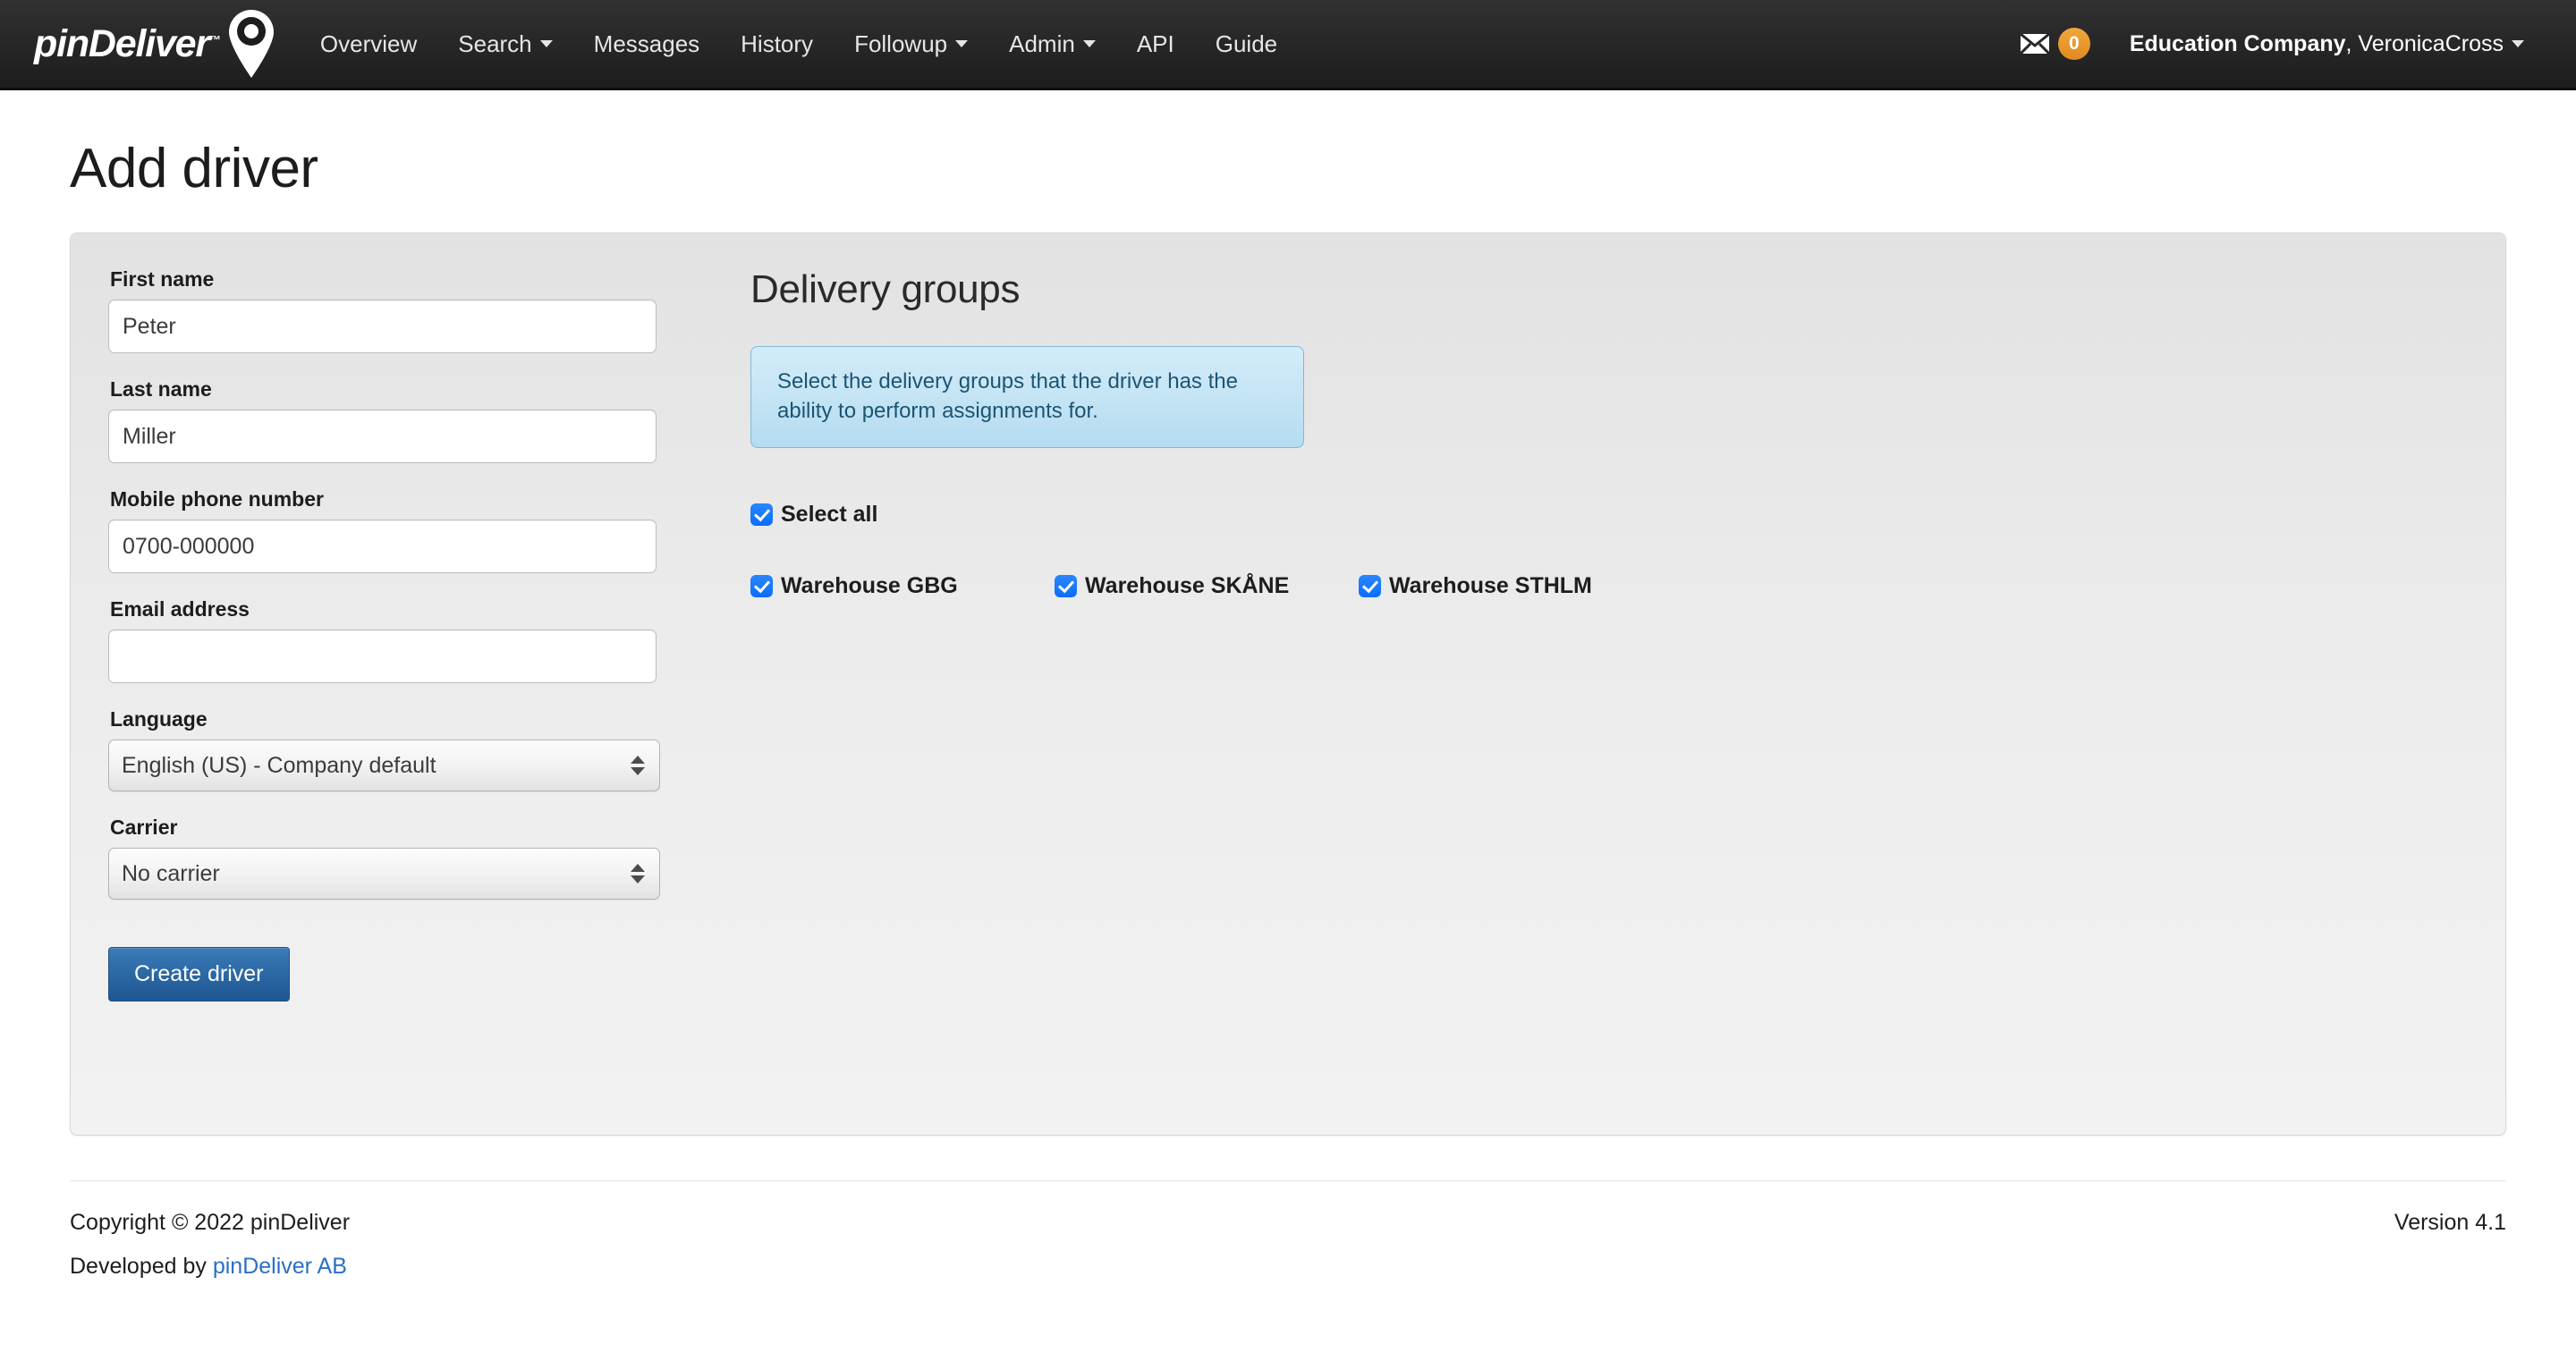 Image resolution: width=2576 pixels, height=1361 pixels. What do you see at coordinates (2034, 44) in the screenshot?
I see `envelope-icon` at bounding box center [2034, 44].